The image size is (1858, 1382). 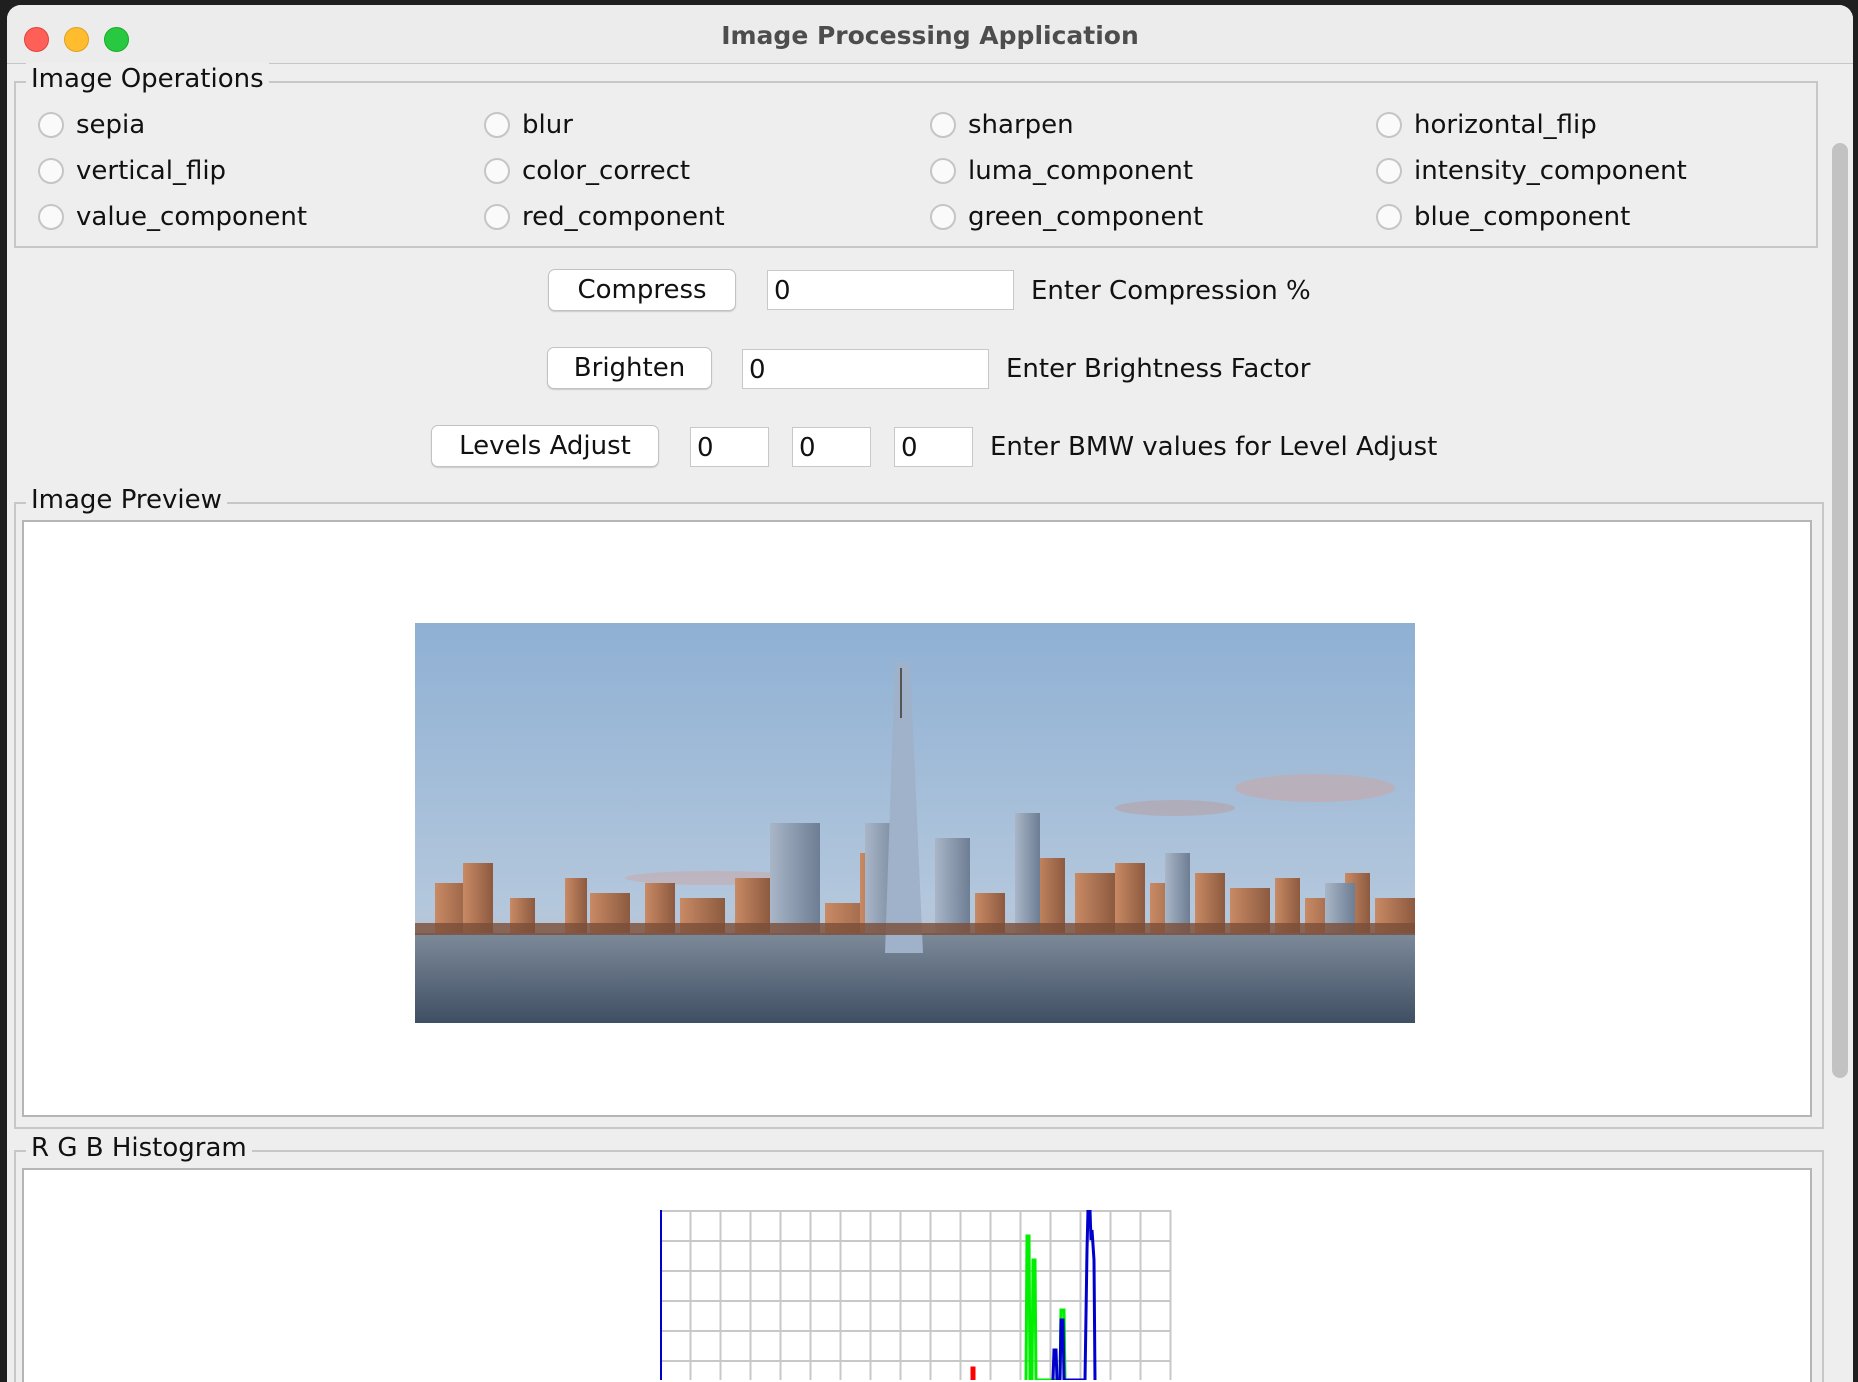 I want to click on radio-label: sharpen, so click(x=1021, y=125).